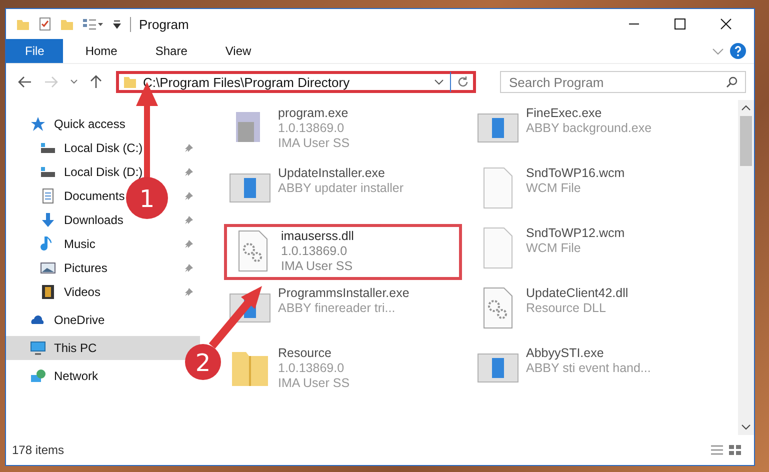 Image resolution: width=769 pixels, height=472 pixels. Describe the element at coordinates (38, 124) in the screenshot. I see `star-icon` at that location.